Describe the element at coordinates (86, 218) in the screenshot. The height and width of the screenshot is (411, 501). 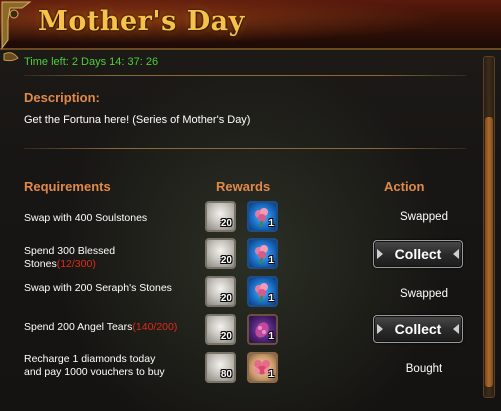
I see `requirement-text: Swap with 400 Soulstones` at that location.